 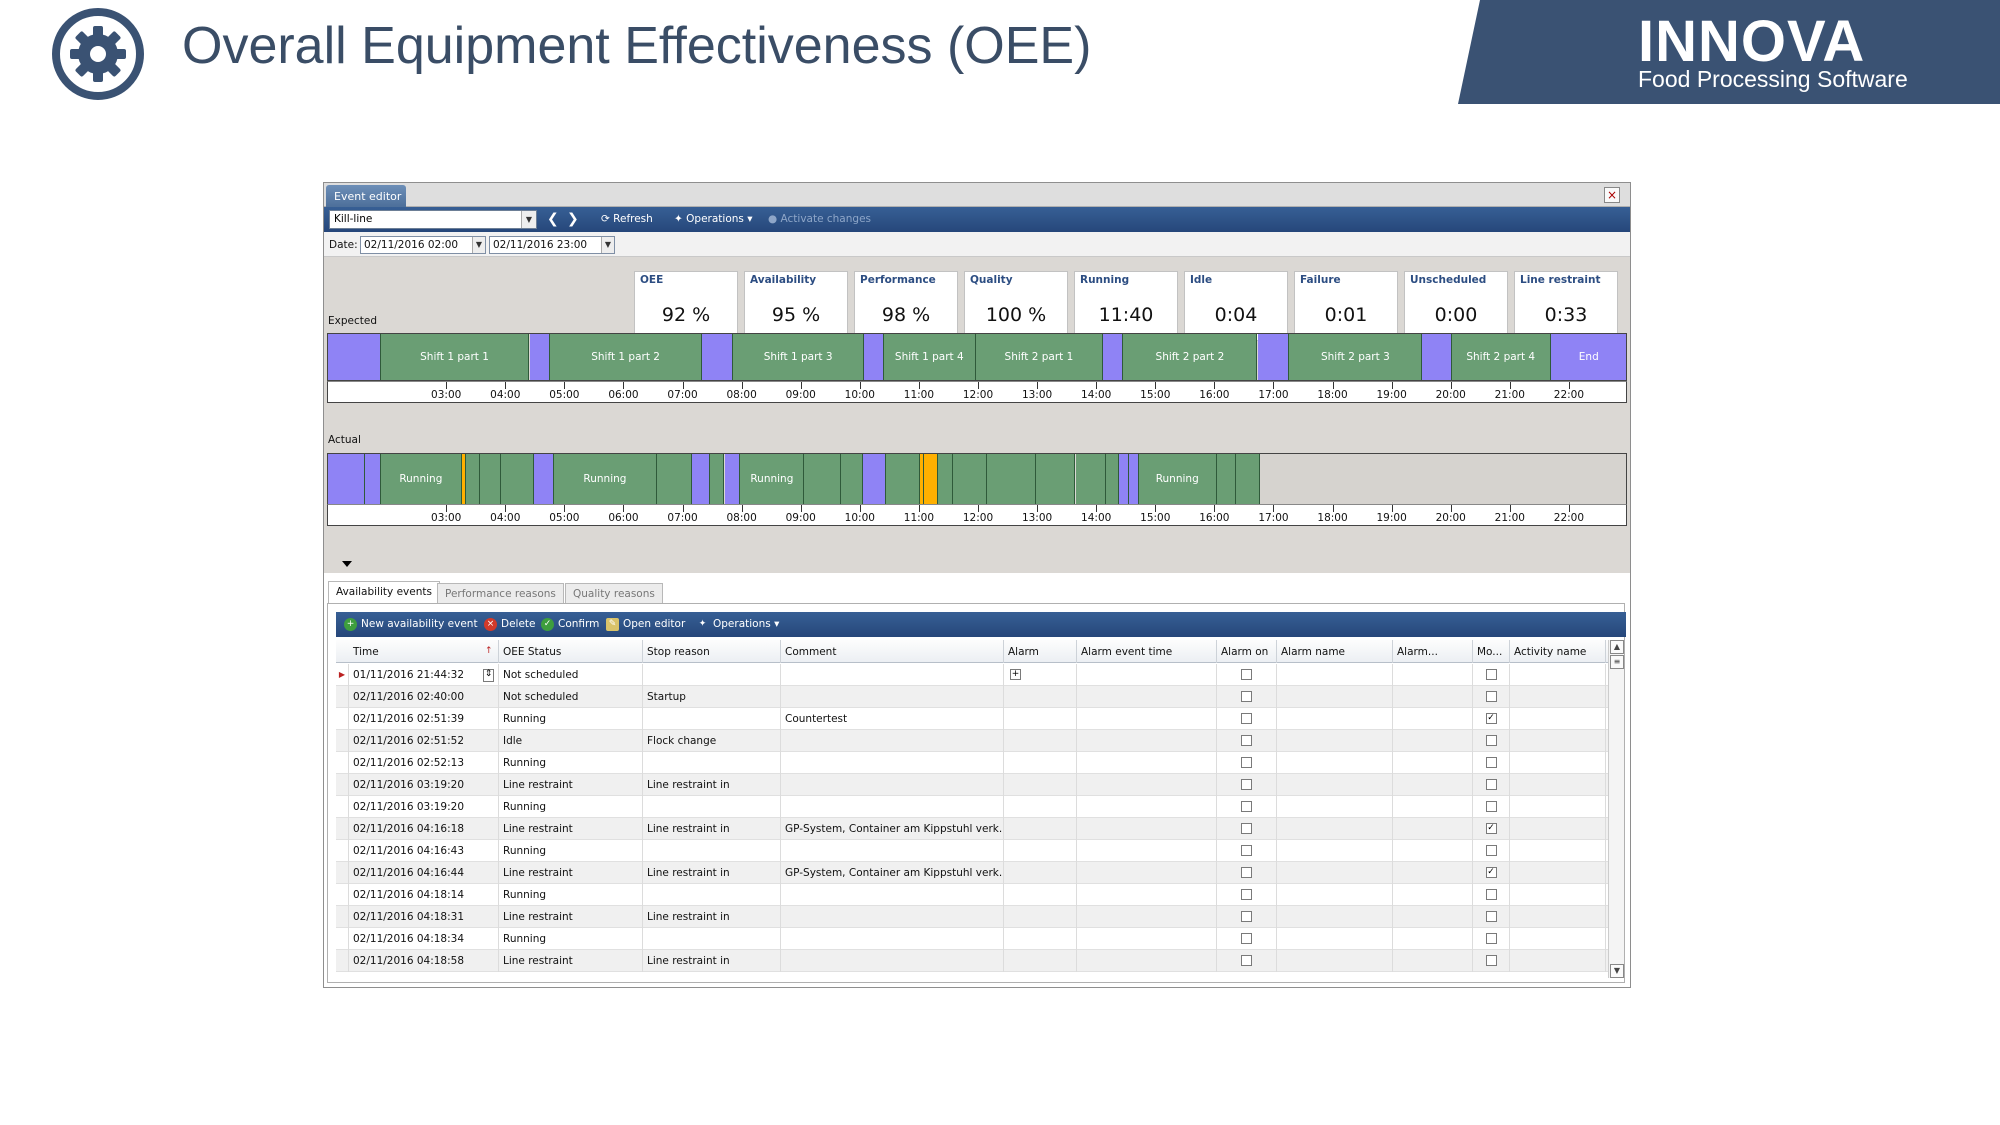 What do you see at coordinates (1015, 674) in the screenshot?
I see `expand-icon: +` at bounding box center [1015, 674].